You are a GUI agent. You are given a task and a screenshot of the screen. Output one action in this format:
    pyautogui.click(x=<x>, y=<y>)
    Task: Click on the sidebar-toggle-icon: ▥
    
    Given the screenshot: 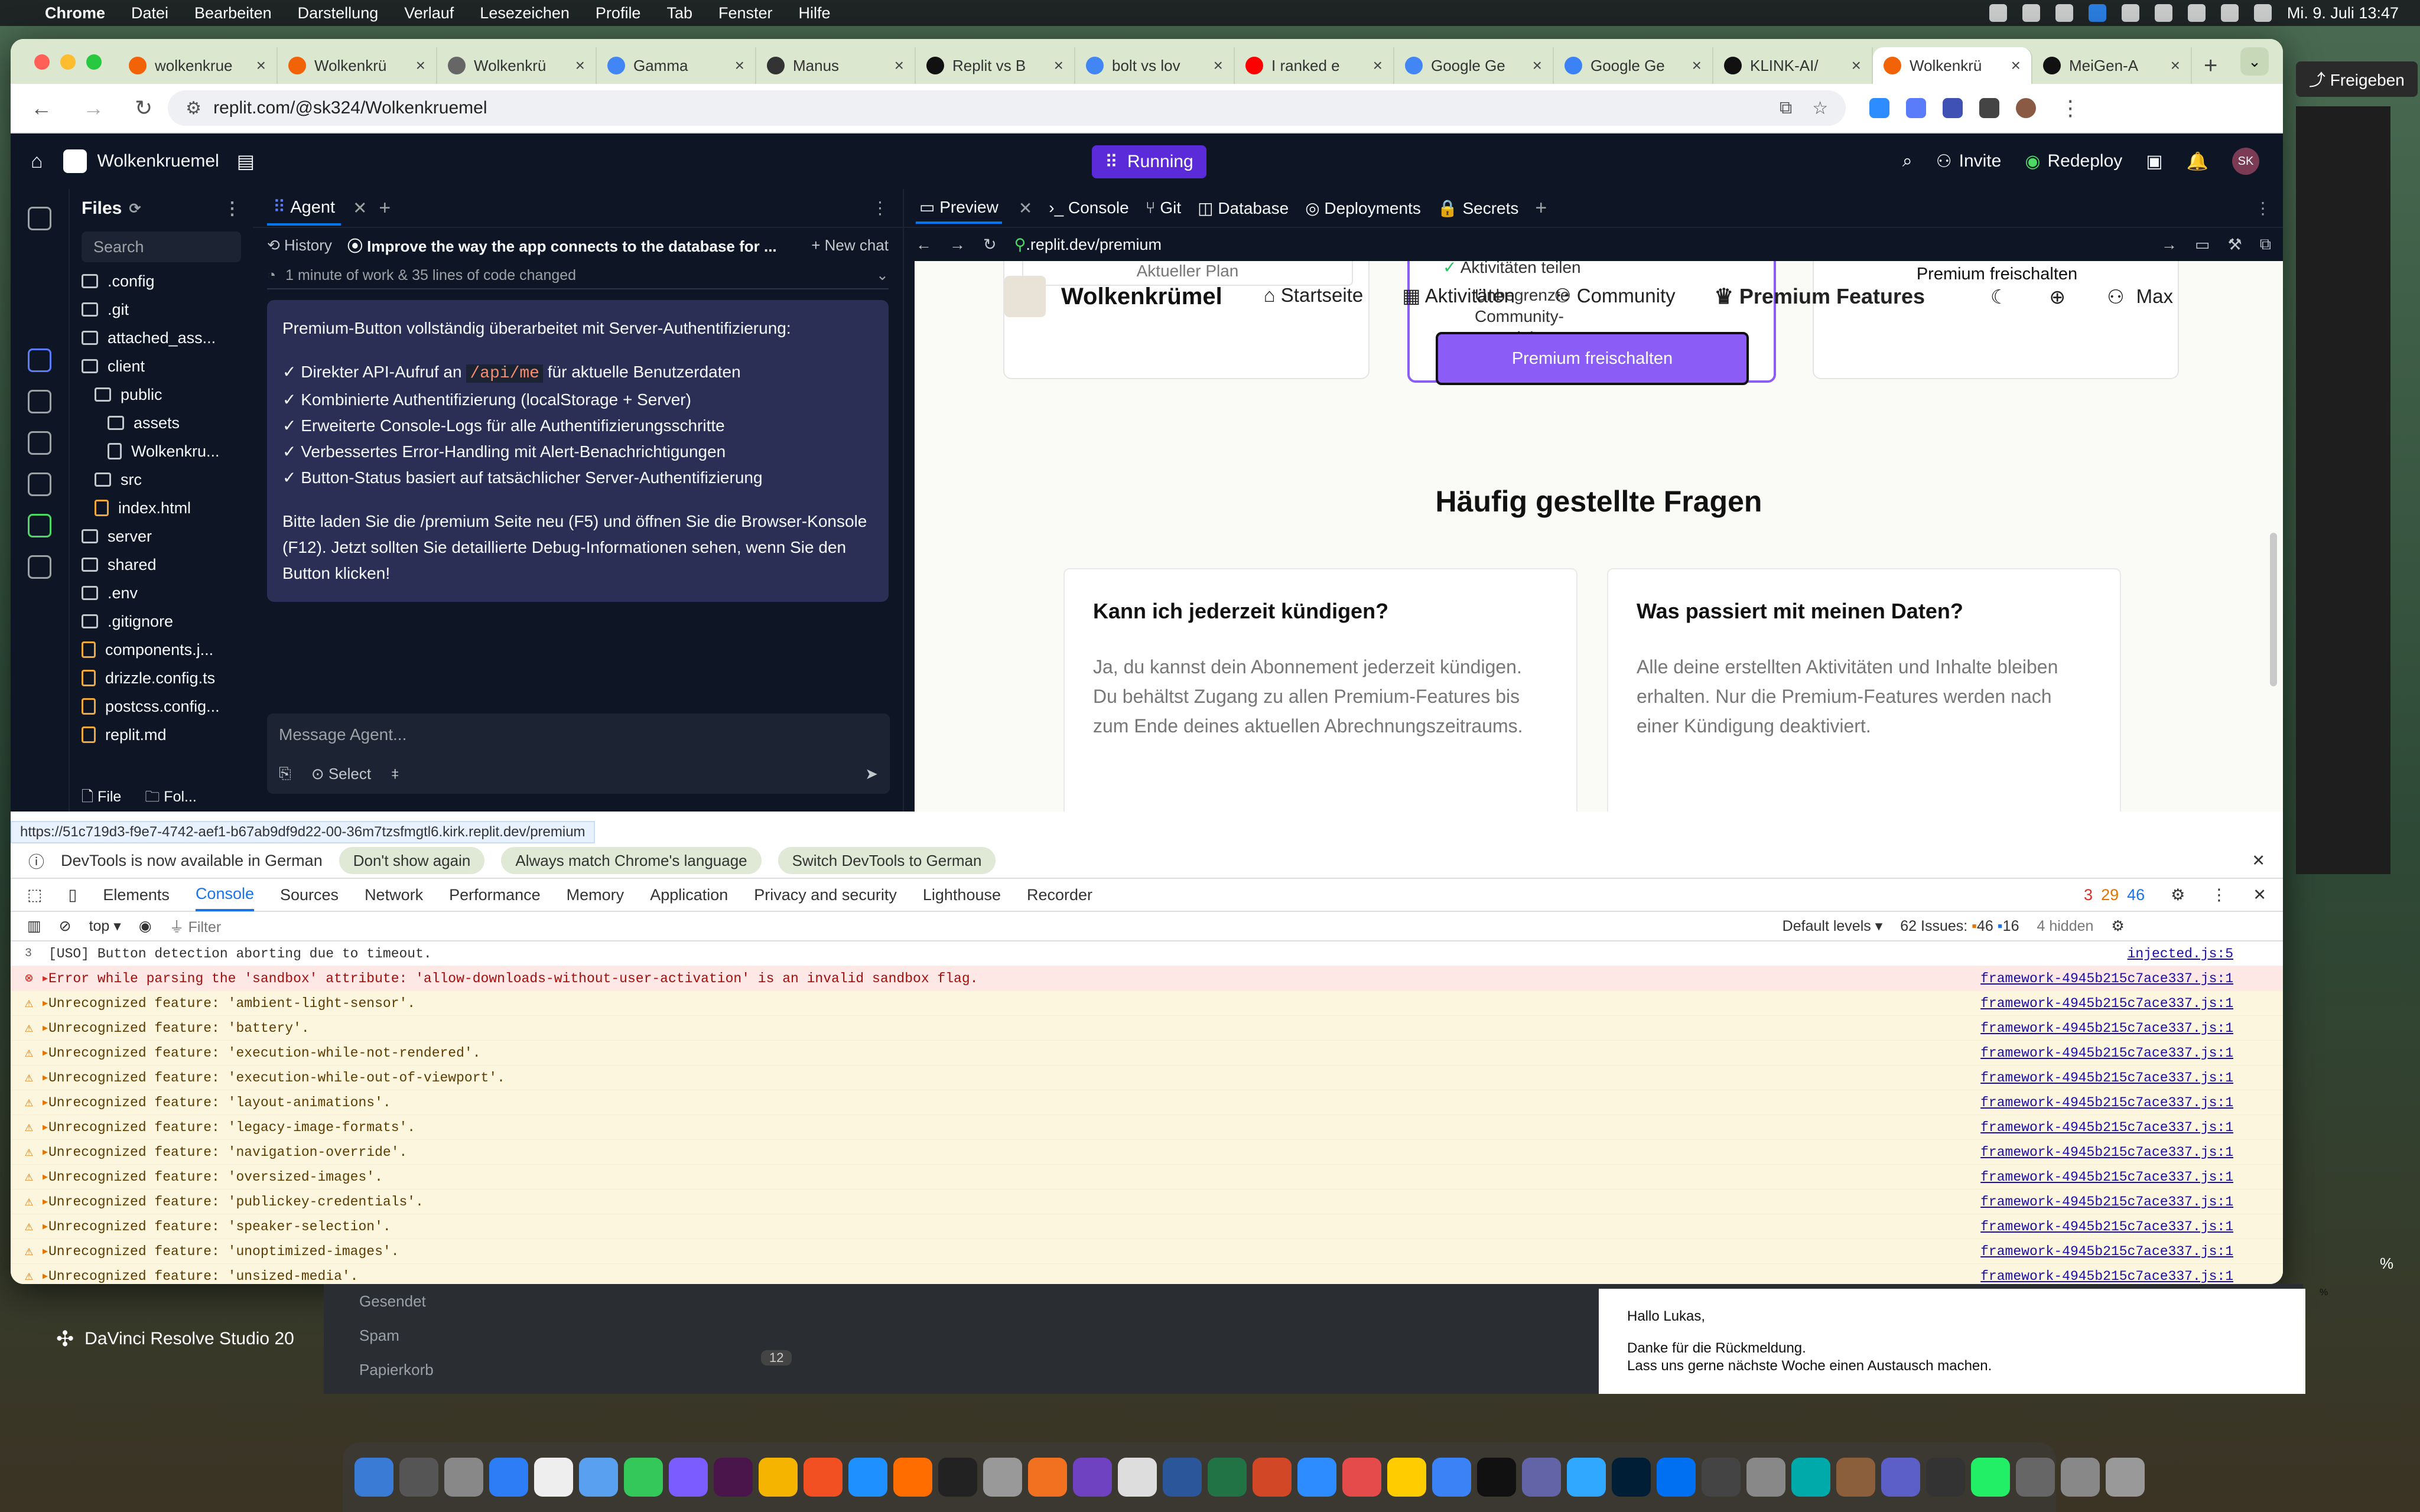 What is the action you would take?
    pyautogui.click(x=34, y=926)
    